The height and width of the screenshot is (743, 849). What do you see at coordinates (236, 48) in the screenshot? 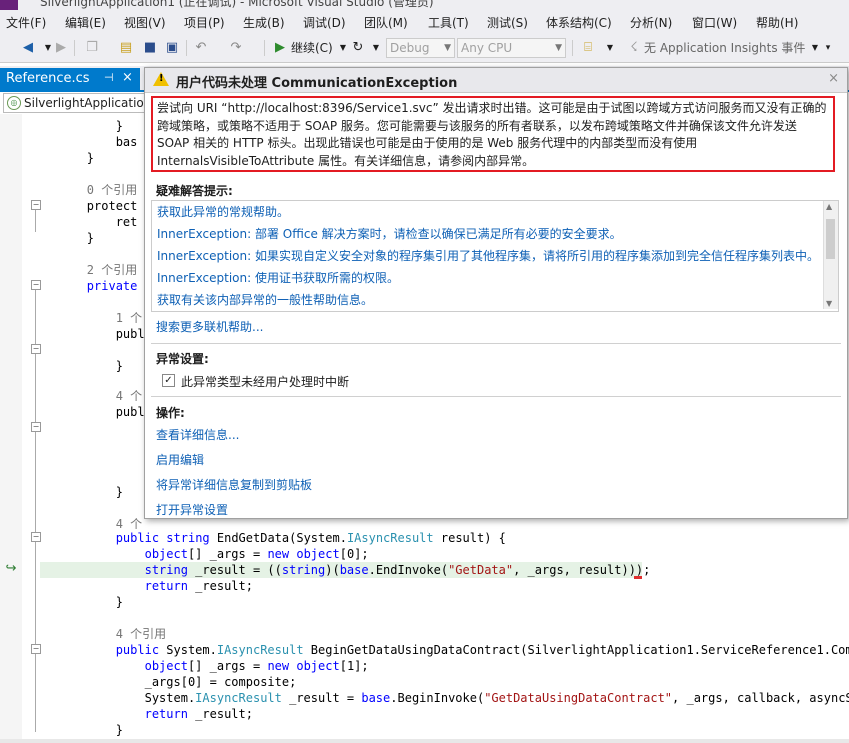
I see `redo-icon: ↷` at bounding box center [236, 48].